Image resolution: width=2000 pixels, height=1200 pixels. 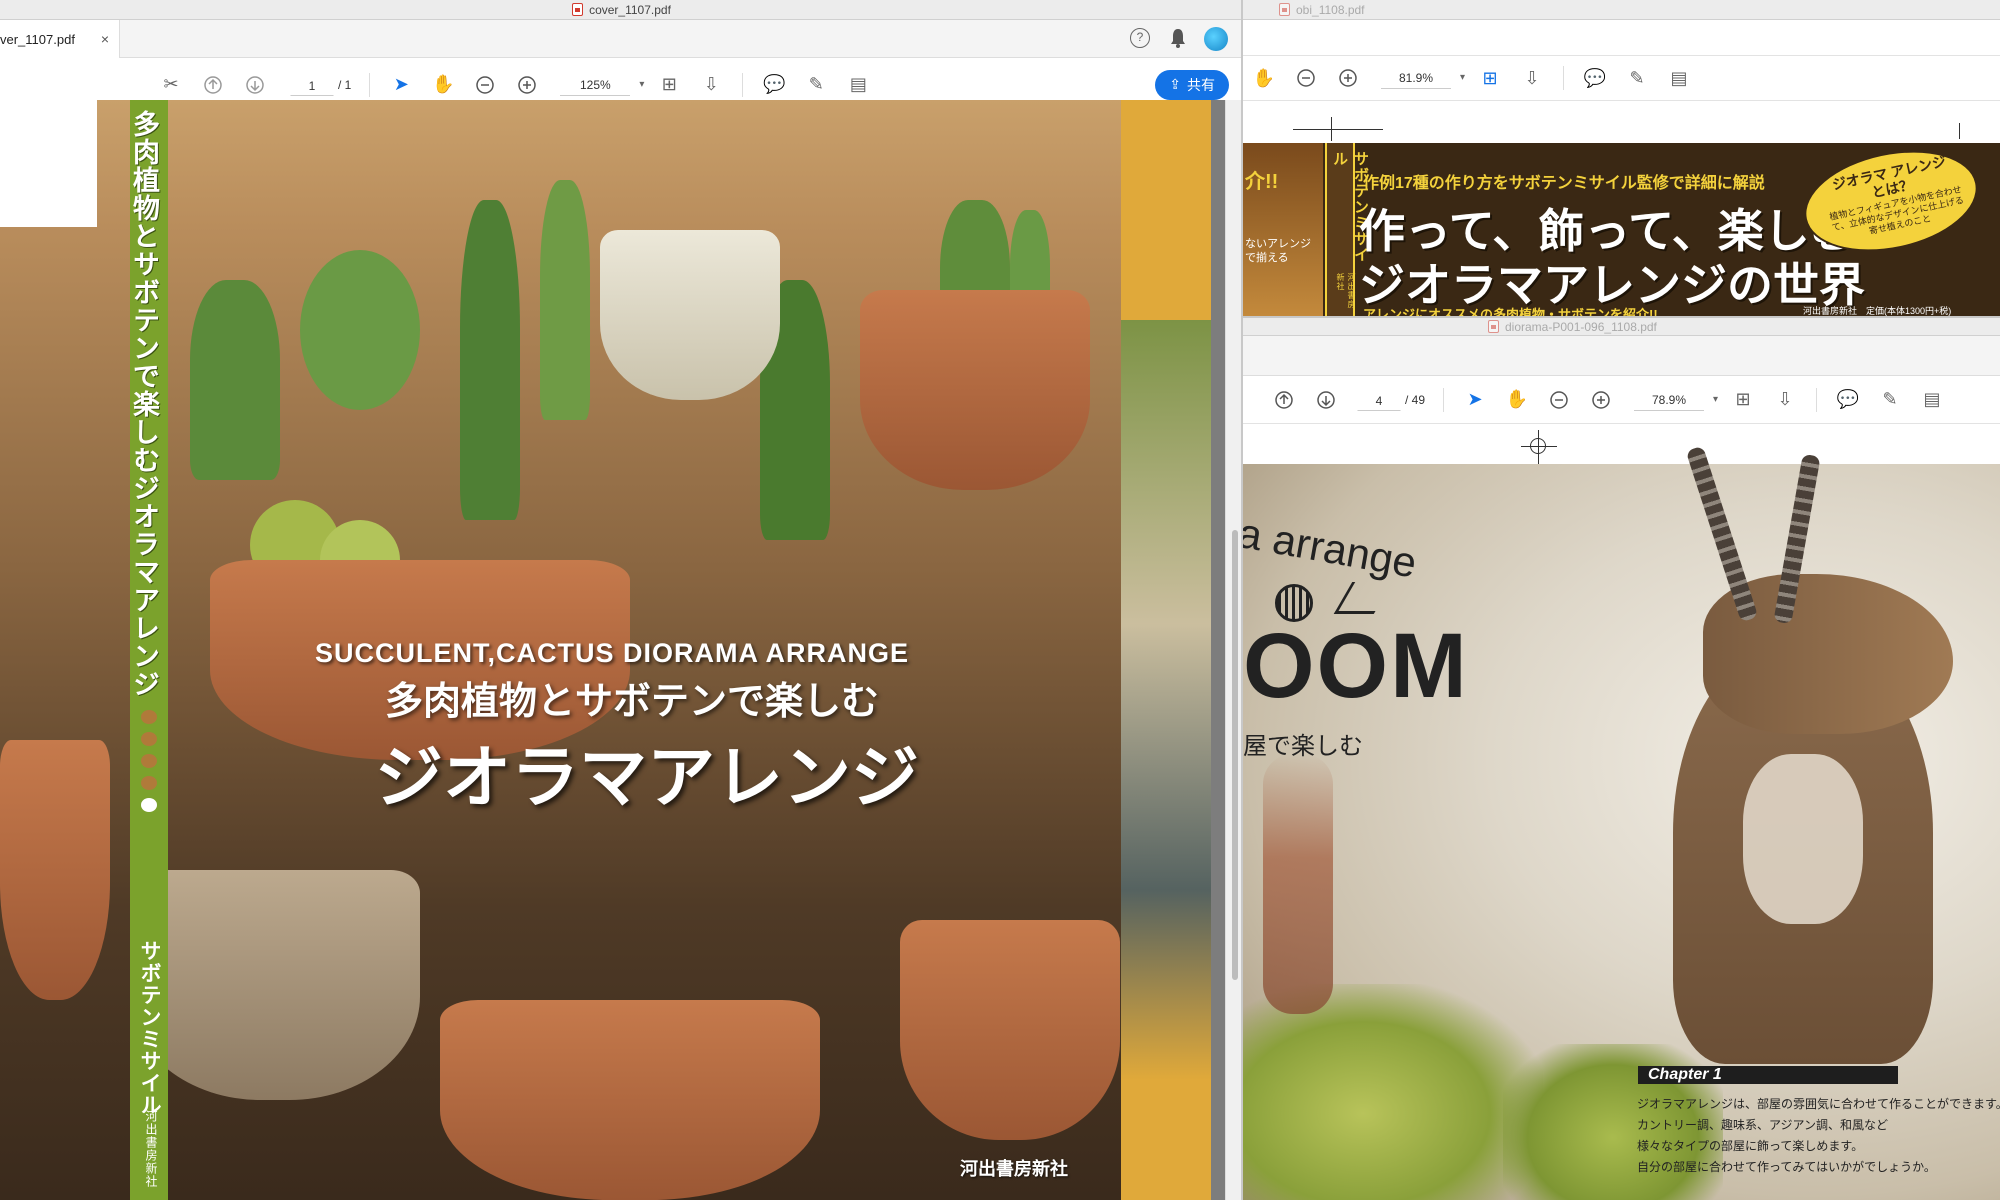 What do you see at coordinates (151, 1149) in the screenshot?
I see `spine-publisher: 河出書房新社` at bounding box center [151, 1149].